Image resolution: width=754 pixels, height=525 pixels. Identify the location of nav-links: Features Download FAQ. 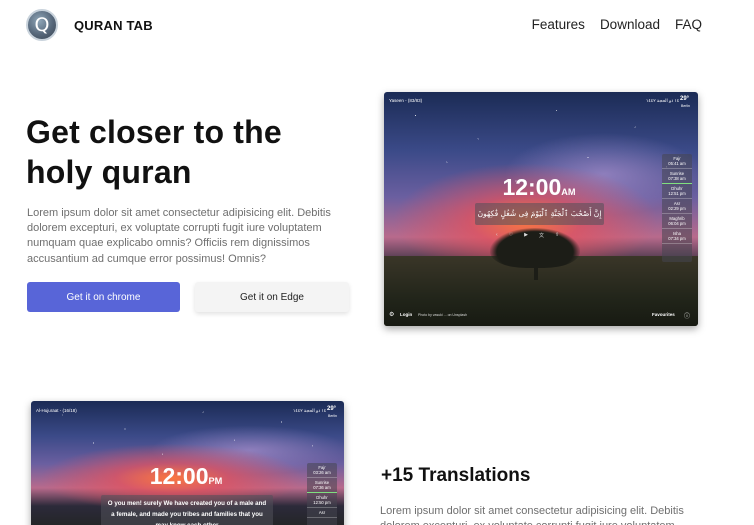
(617, 24).